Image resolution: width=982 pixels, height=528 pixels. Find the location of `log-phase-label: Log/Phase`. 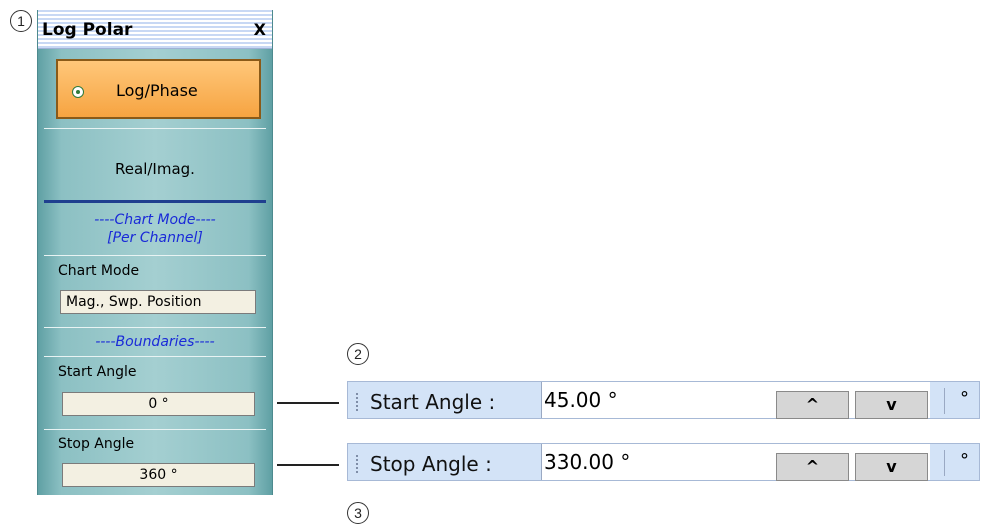

log-phase-label: Log/Phase is located at coordinates (157, 90).